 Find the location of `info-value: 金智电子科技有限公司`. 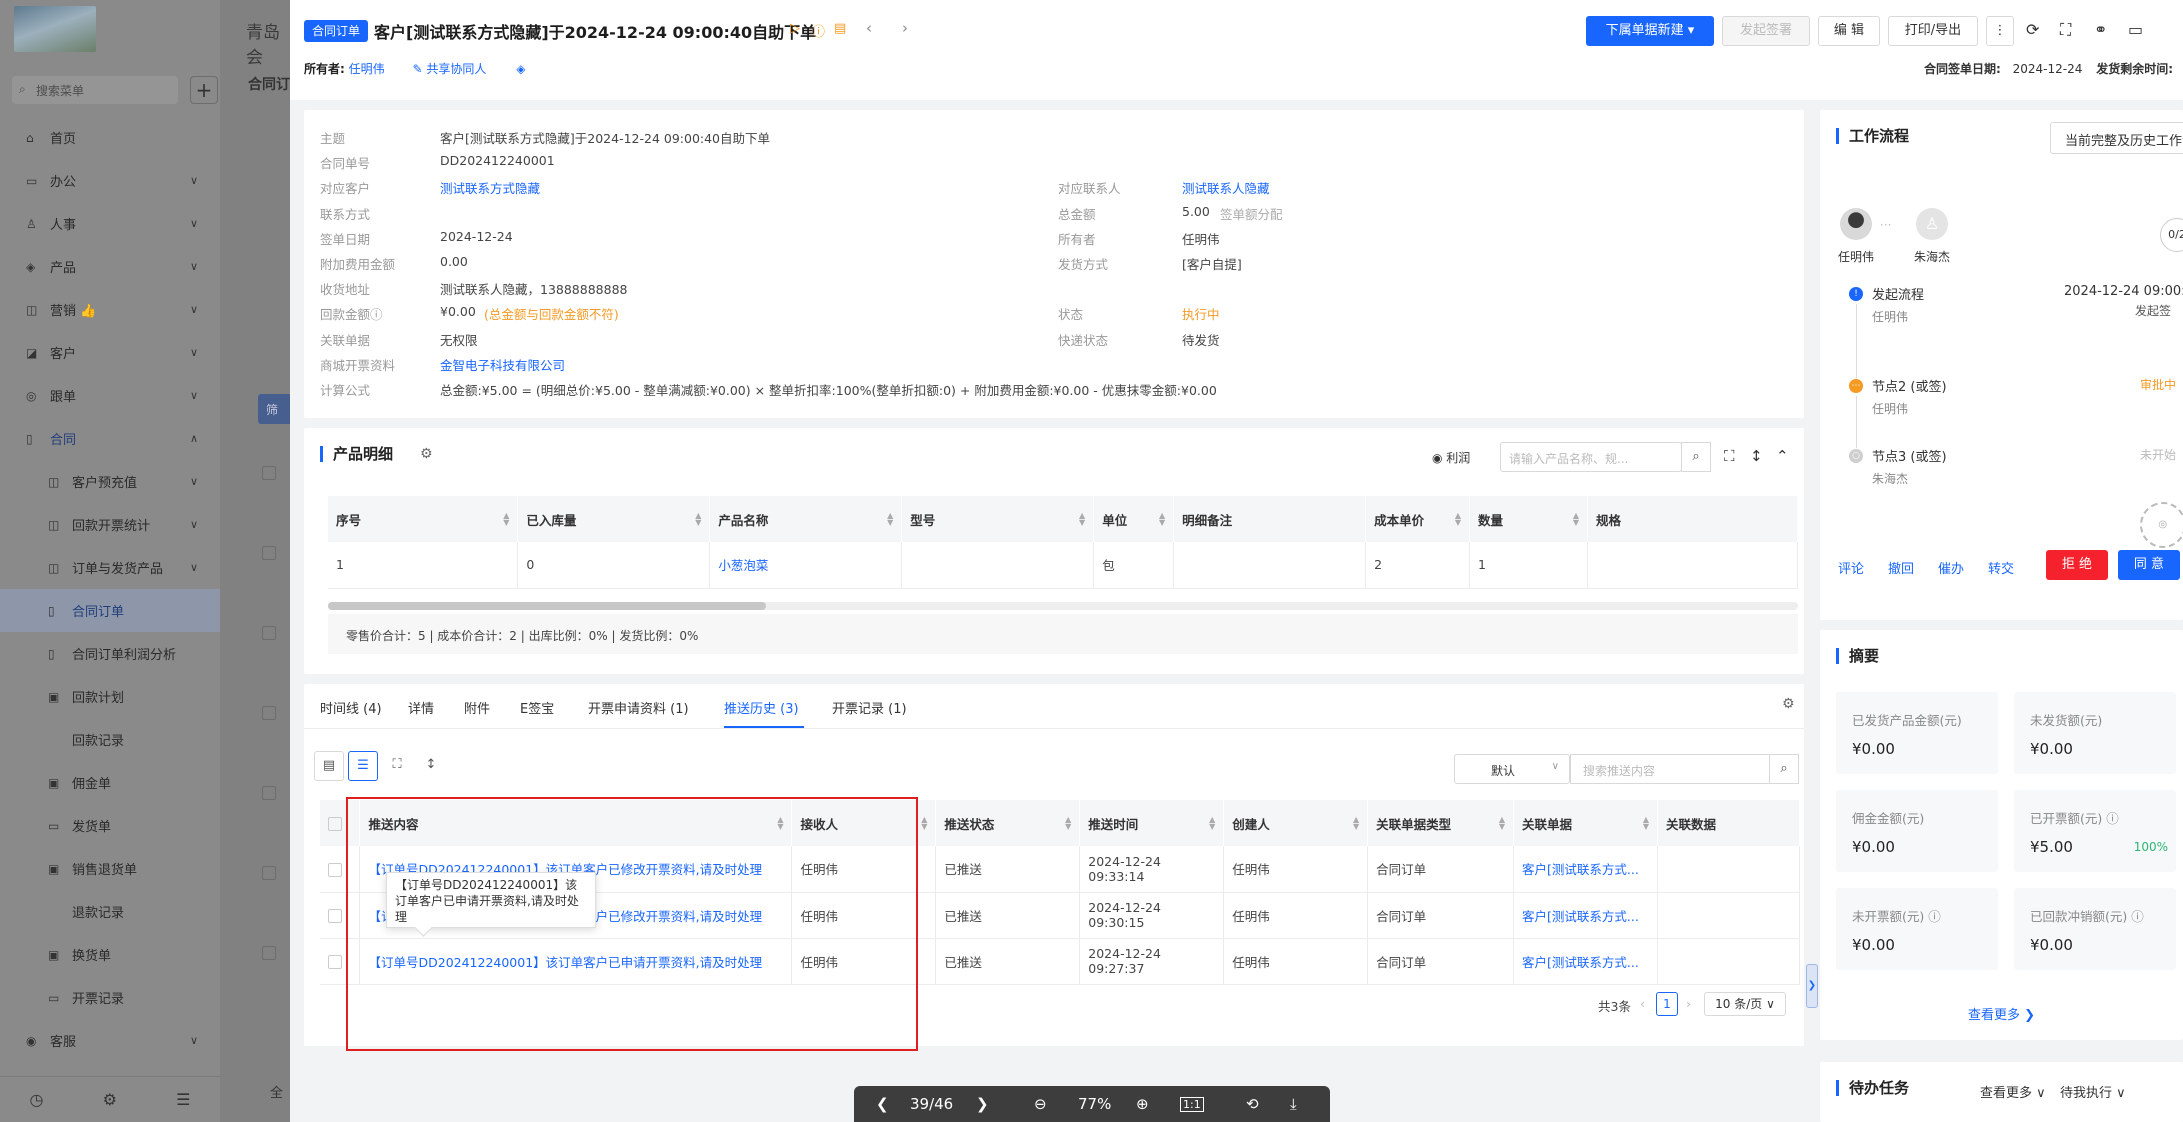

info-value: 金智电子科技有限公司 is located at coordinates (502, 364).